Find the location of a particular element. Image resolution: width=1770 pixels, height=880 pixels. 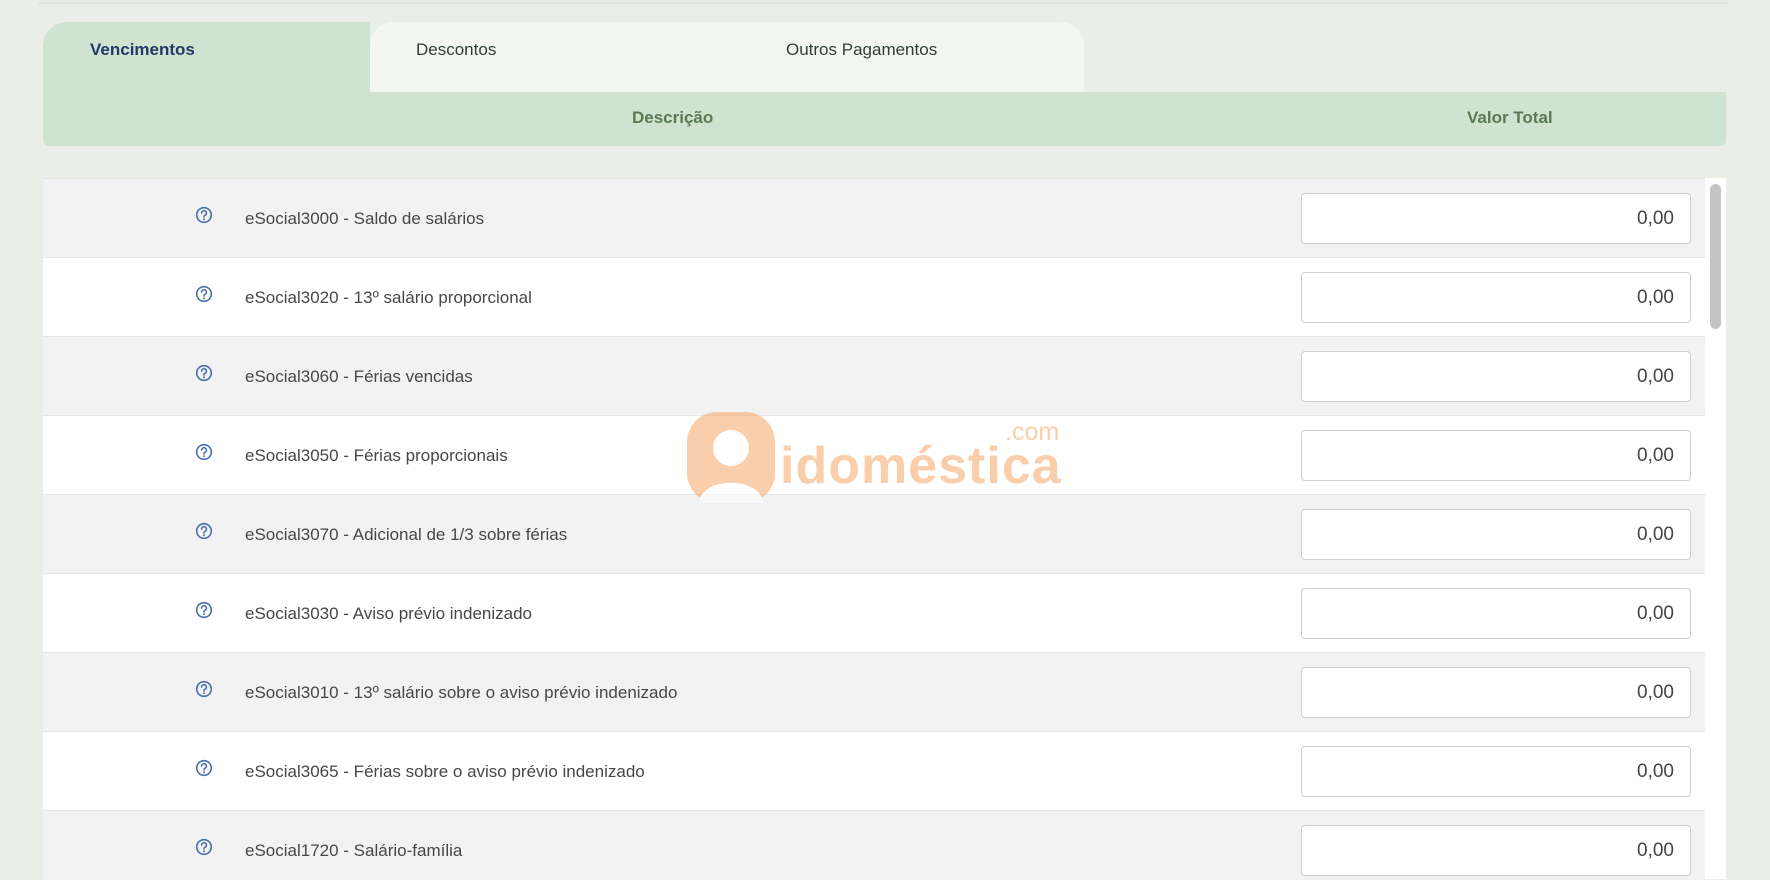

tab-outros-pagamentos-label: Outros Pagamentos is located at coordinates (862, 49).